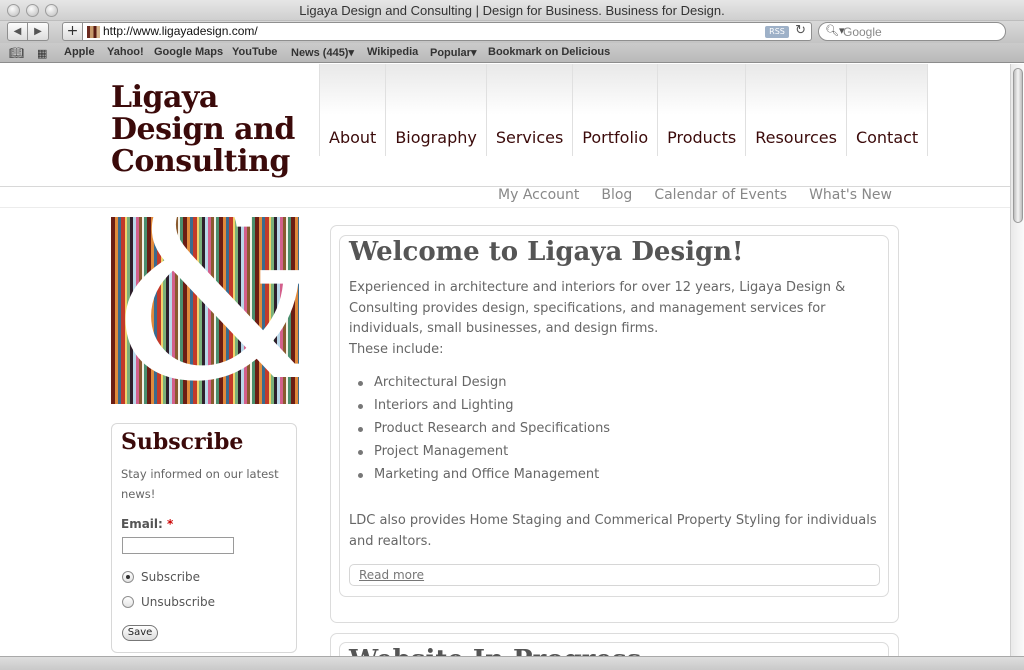  Describe the element at coordinates (125, 52) in the screenshot. I see `bookmark-yahoo: Yahoo!` at that location.